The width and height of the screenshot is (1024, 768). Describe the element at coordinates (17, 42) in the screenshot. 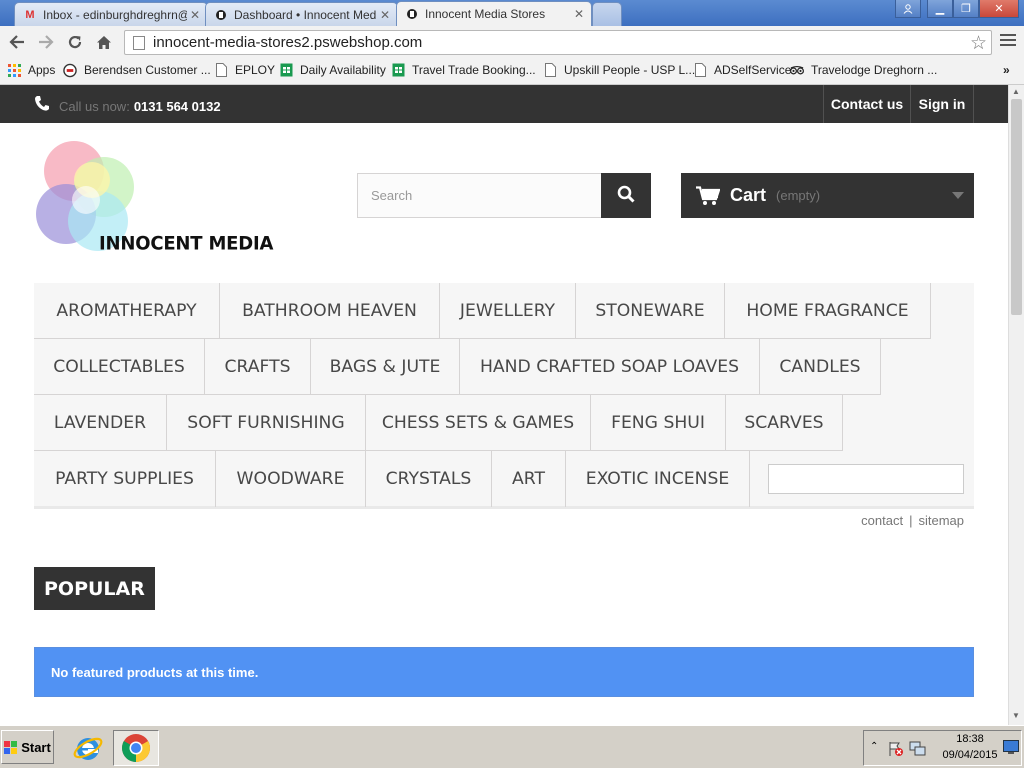

I see `back-icon` at that location.